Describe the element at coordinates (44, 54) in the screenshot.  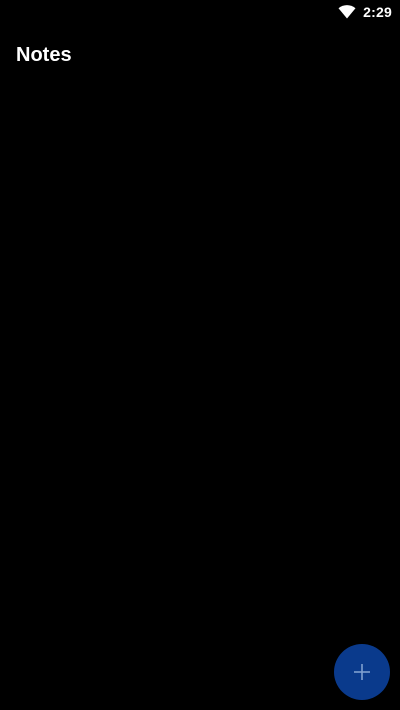
I see `page-title: Notes` at that location.